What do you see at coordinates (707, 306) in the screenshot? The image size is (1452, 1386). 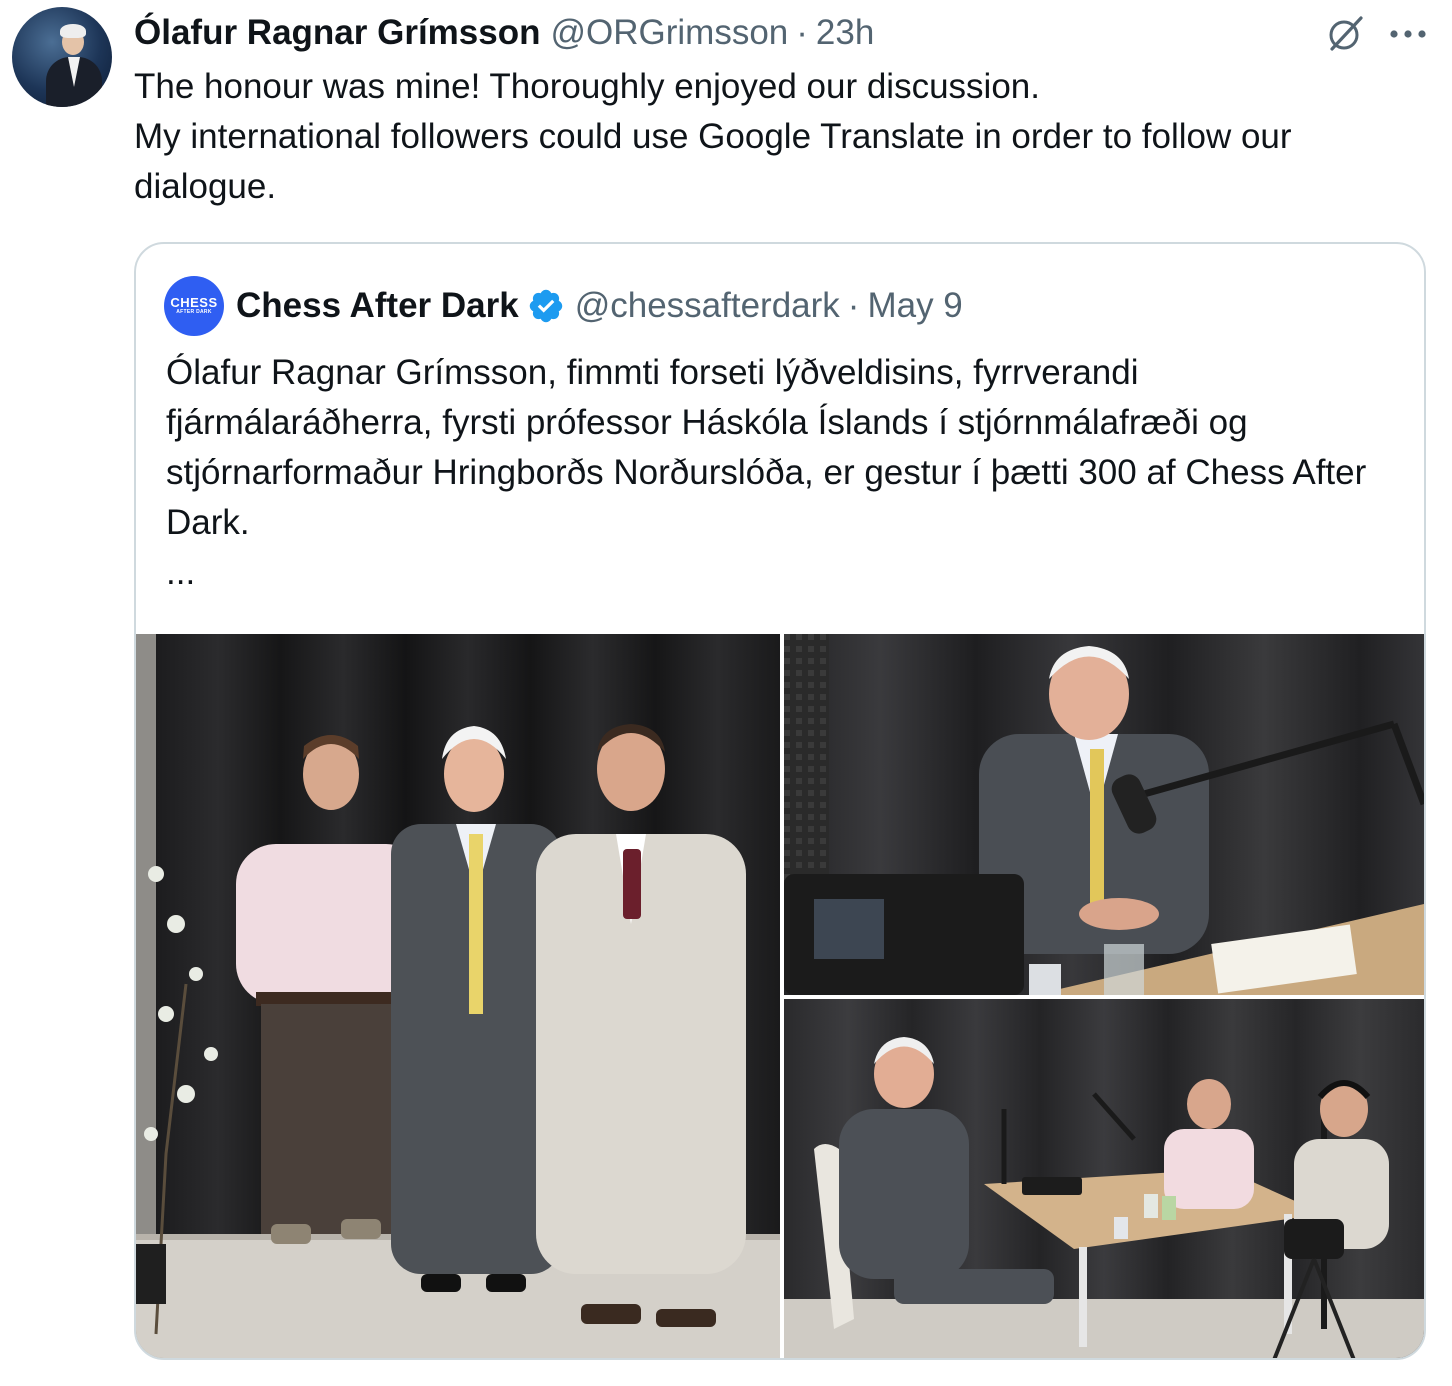 I see `quoted-author-handle: @chessafterdark` at bounding box center [707, 306].